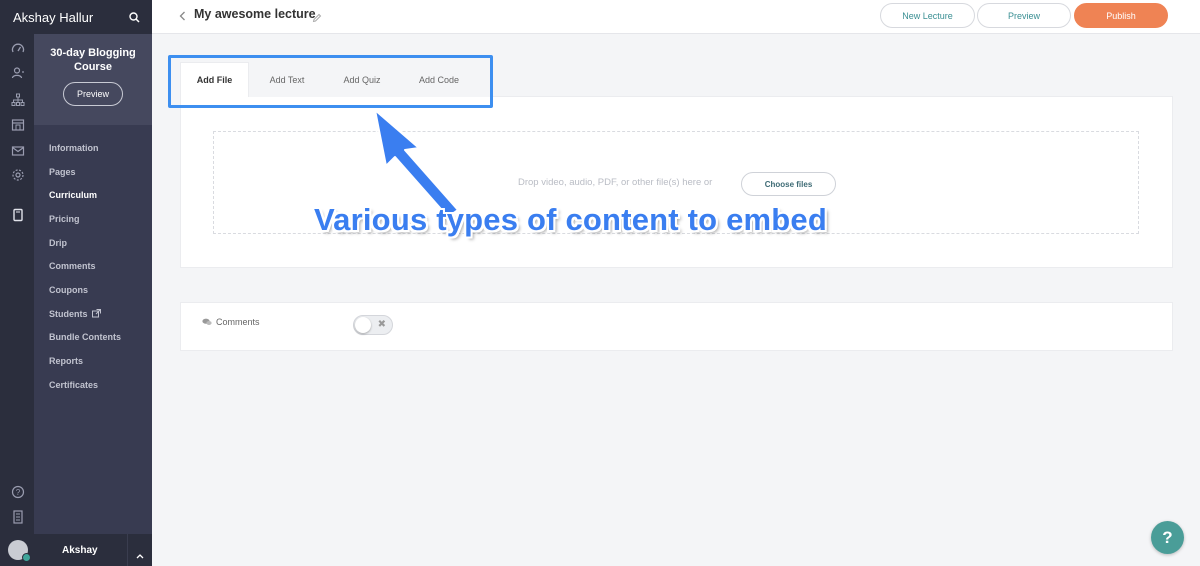 This screenshot has height=566, width=1200. I want to click on divider, so click(127, 550).